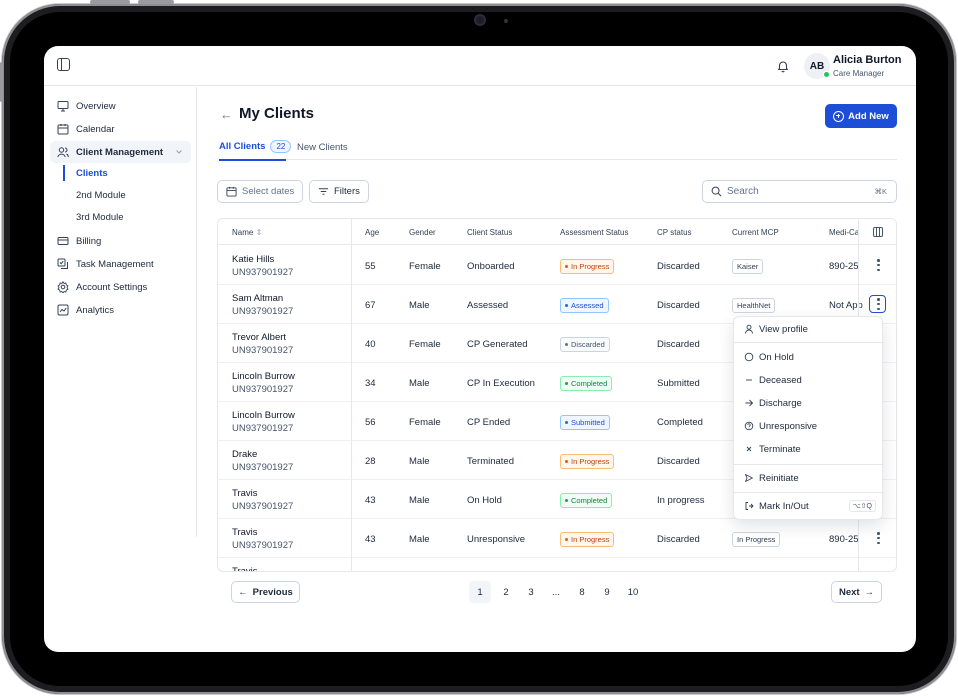 Image resolution: width=958 pixels, height=696 pixels. I want to click on page-number-button: 8, so click(582, 592).